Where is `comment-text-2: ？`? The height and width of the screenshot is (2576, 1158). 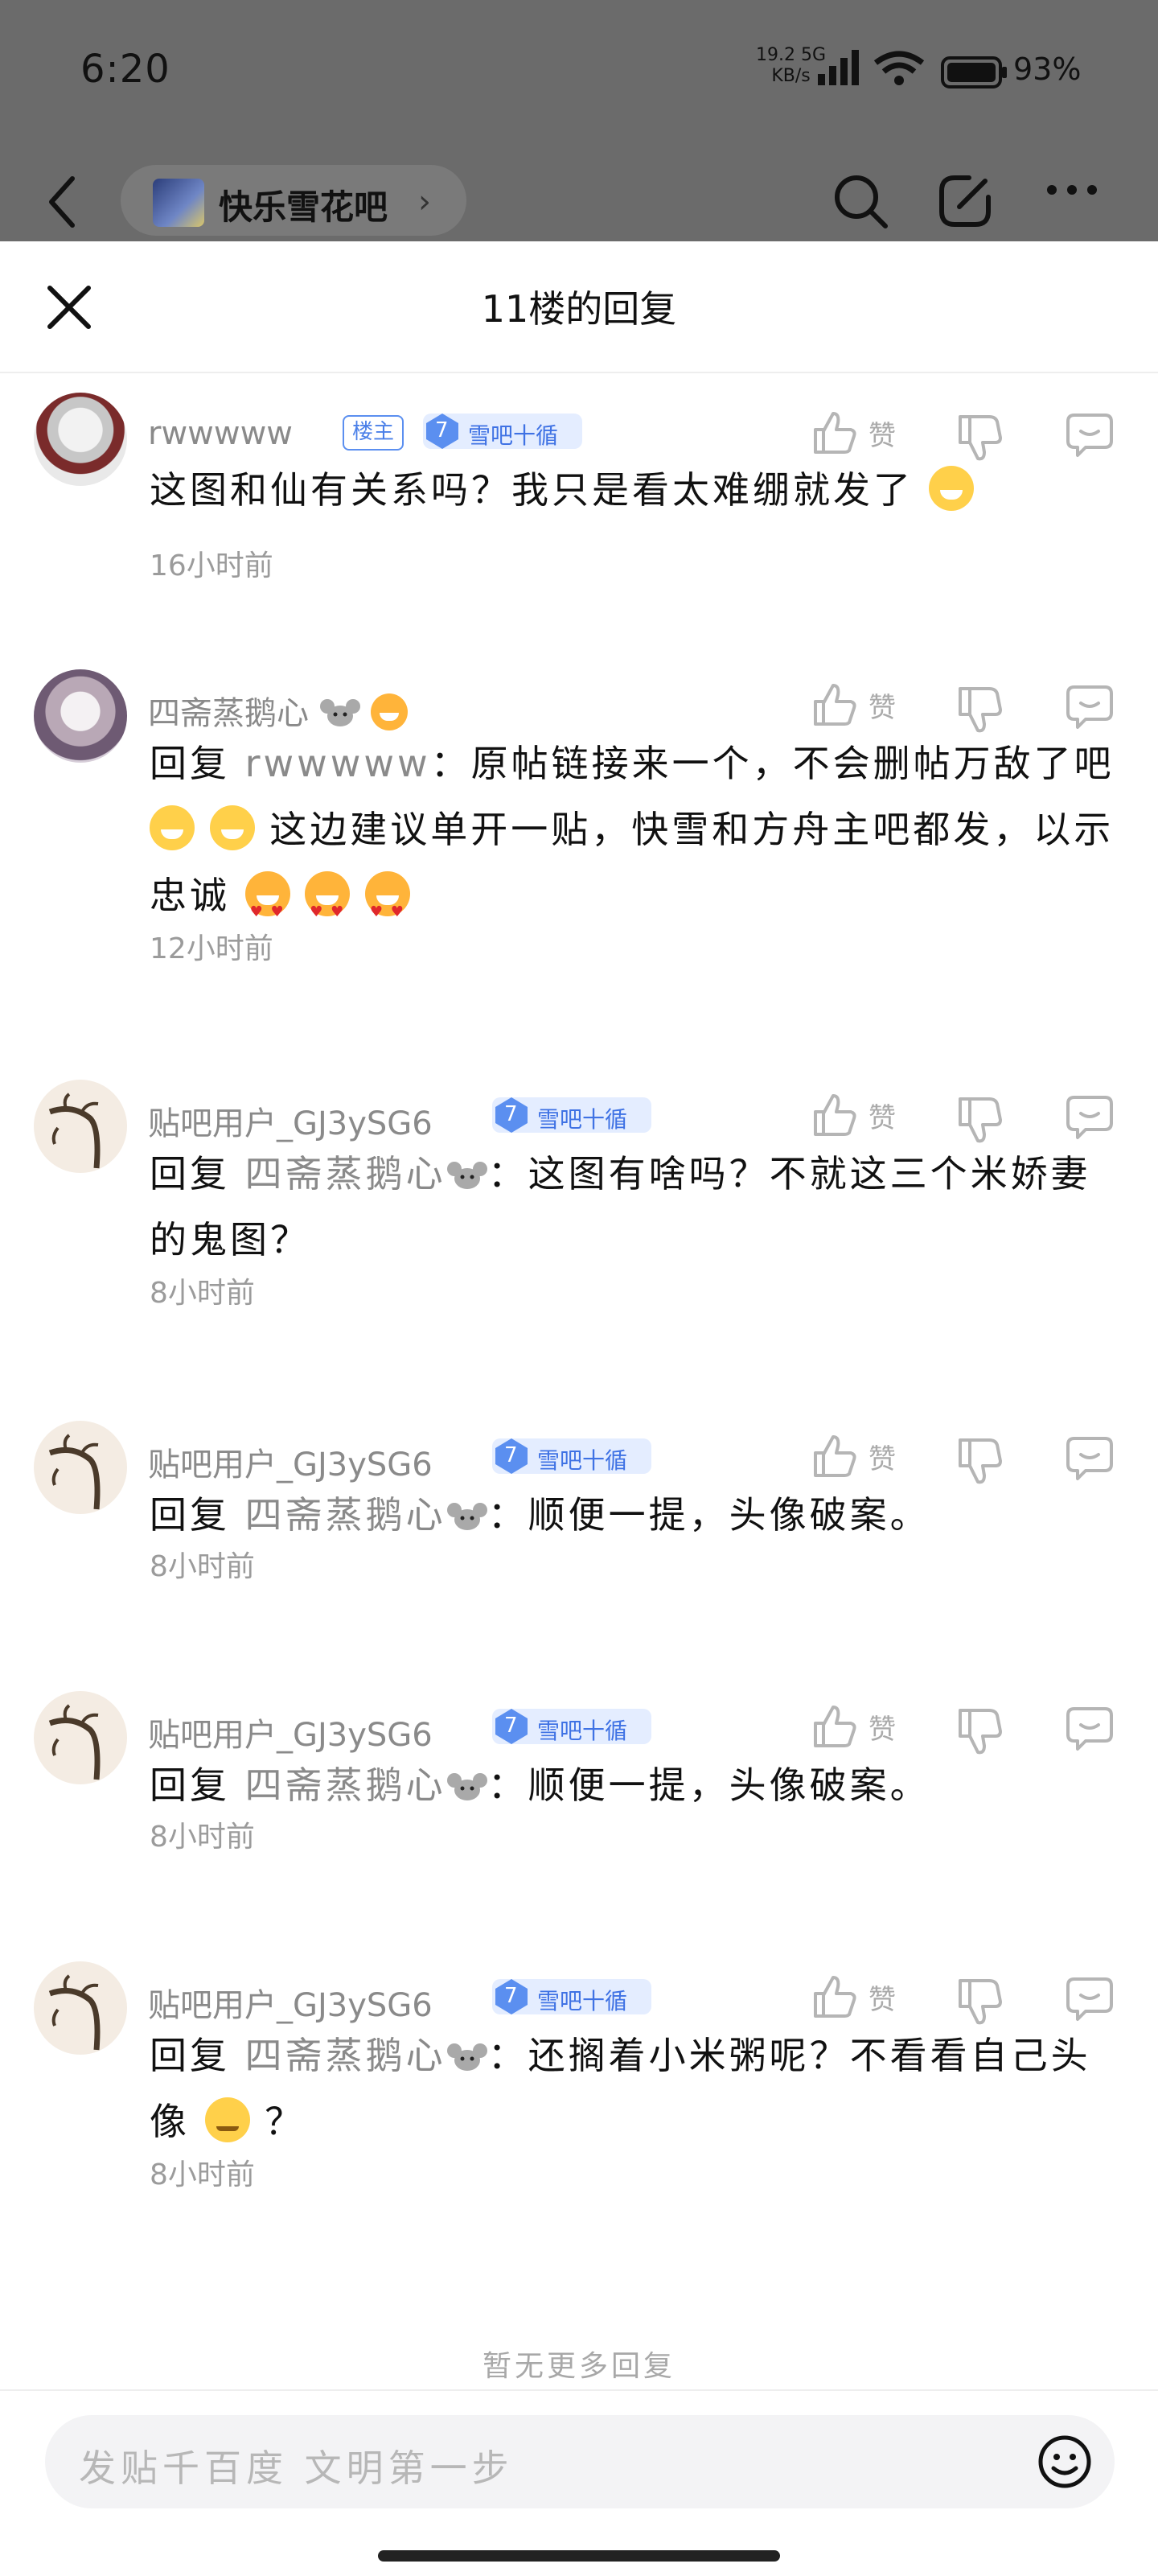
comment-text-2: ？ is located at coordinates (285, 2121).